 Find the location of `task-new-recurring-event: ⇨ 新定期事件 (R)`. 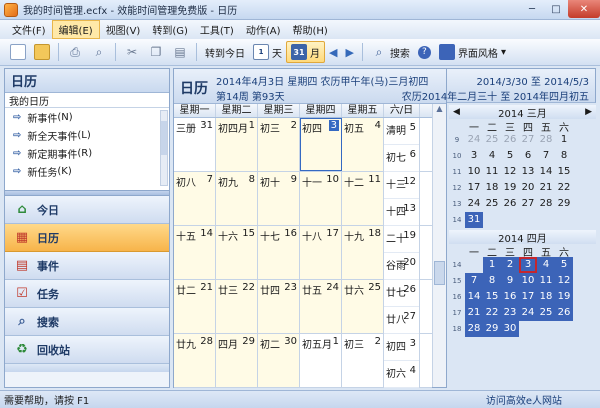

task-new-recurring-event: ⇨ 新定期事件 (R) is located at coordinates (87, 153).